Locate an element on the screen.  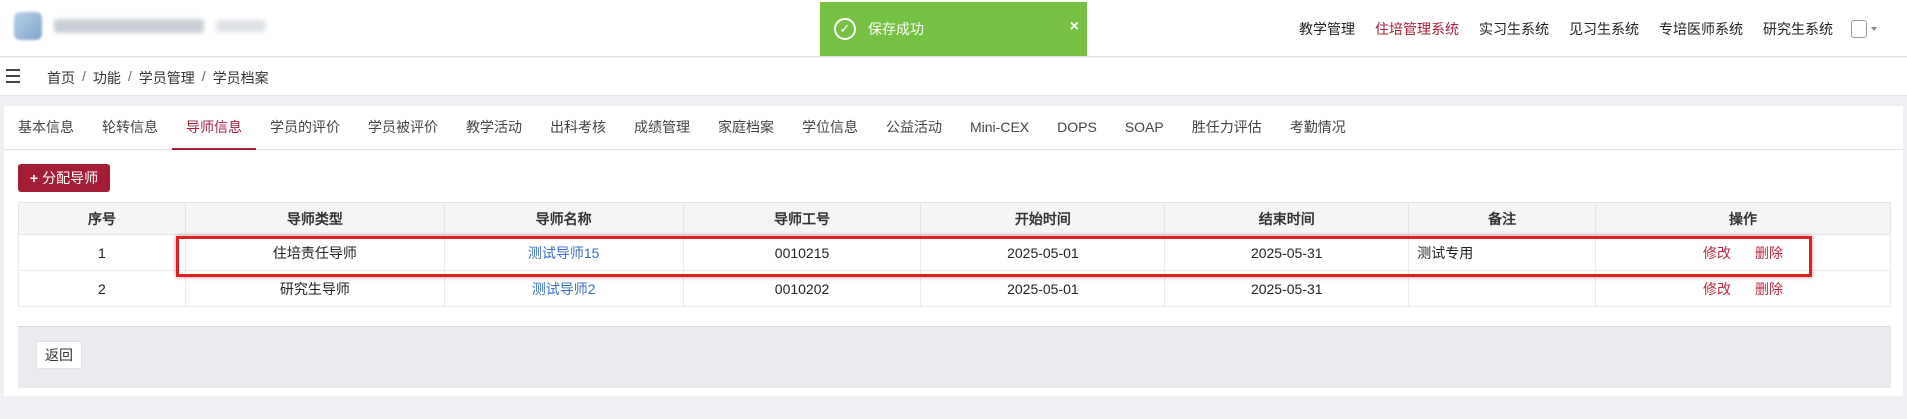
tab-mini-cex: Mini-CEX is located at coordinates (999, 128).